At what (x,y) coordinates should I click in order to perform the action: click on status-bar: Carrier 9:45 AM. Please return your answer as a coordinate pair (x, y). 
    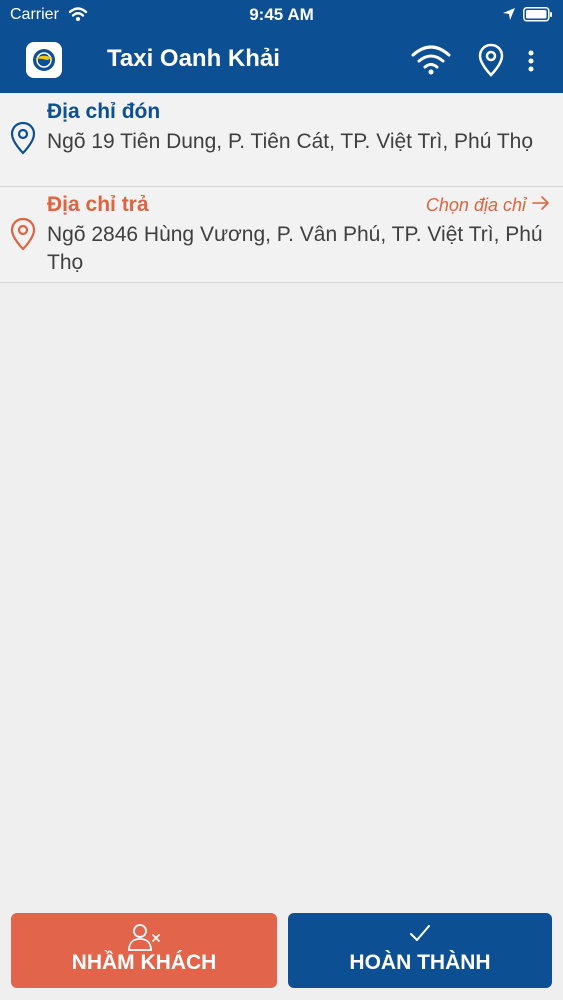
    Looking at the image, I should click on (281, 15).